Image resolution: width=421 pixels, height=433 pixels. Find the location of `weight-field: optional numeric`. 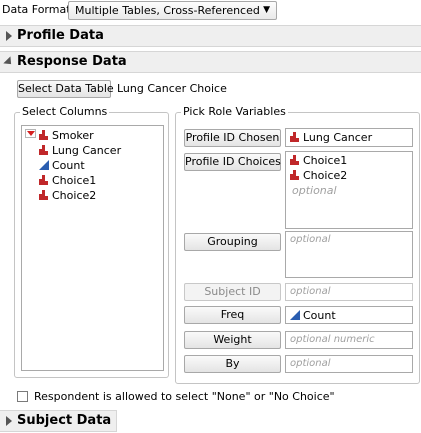

weight-field: optional numeric is located at coordinates (349, 340).